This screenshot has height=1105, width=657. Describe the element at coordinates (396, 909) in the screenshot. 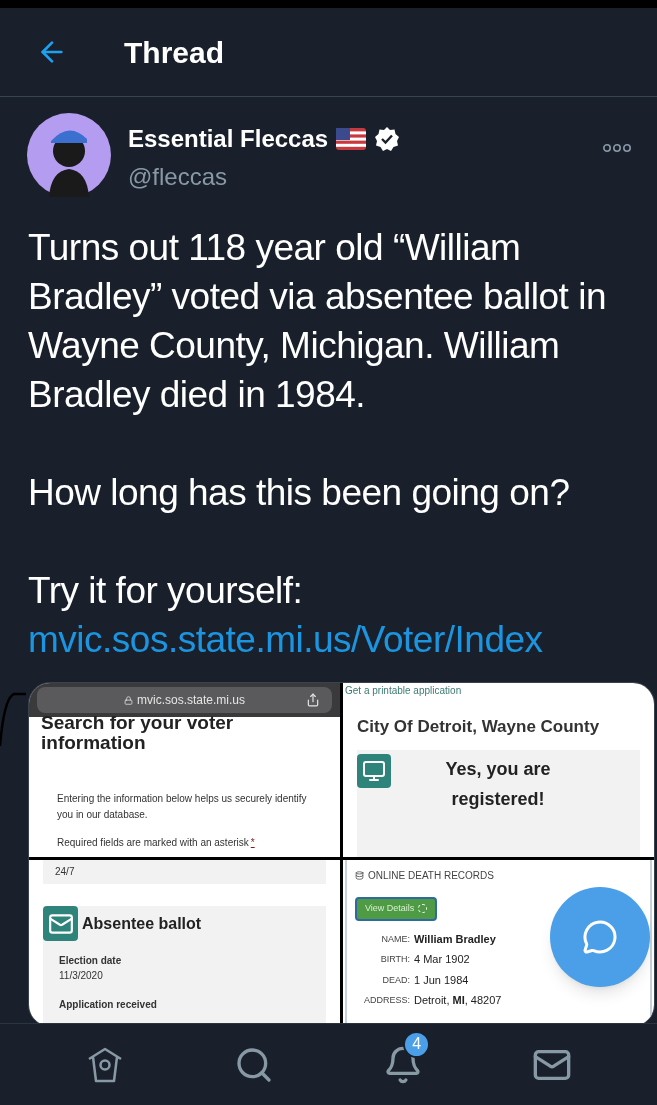

I see `view-details-button: View Details` at that location.